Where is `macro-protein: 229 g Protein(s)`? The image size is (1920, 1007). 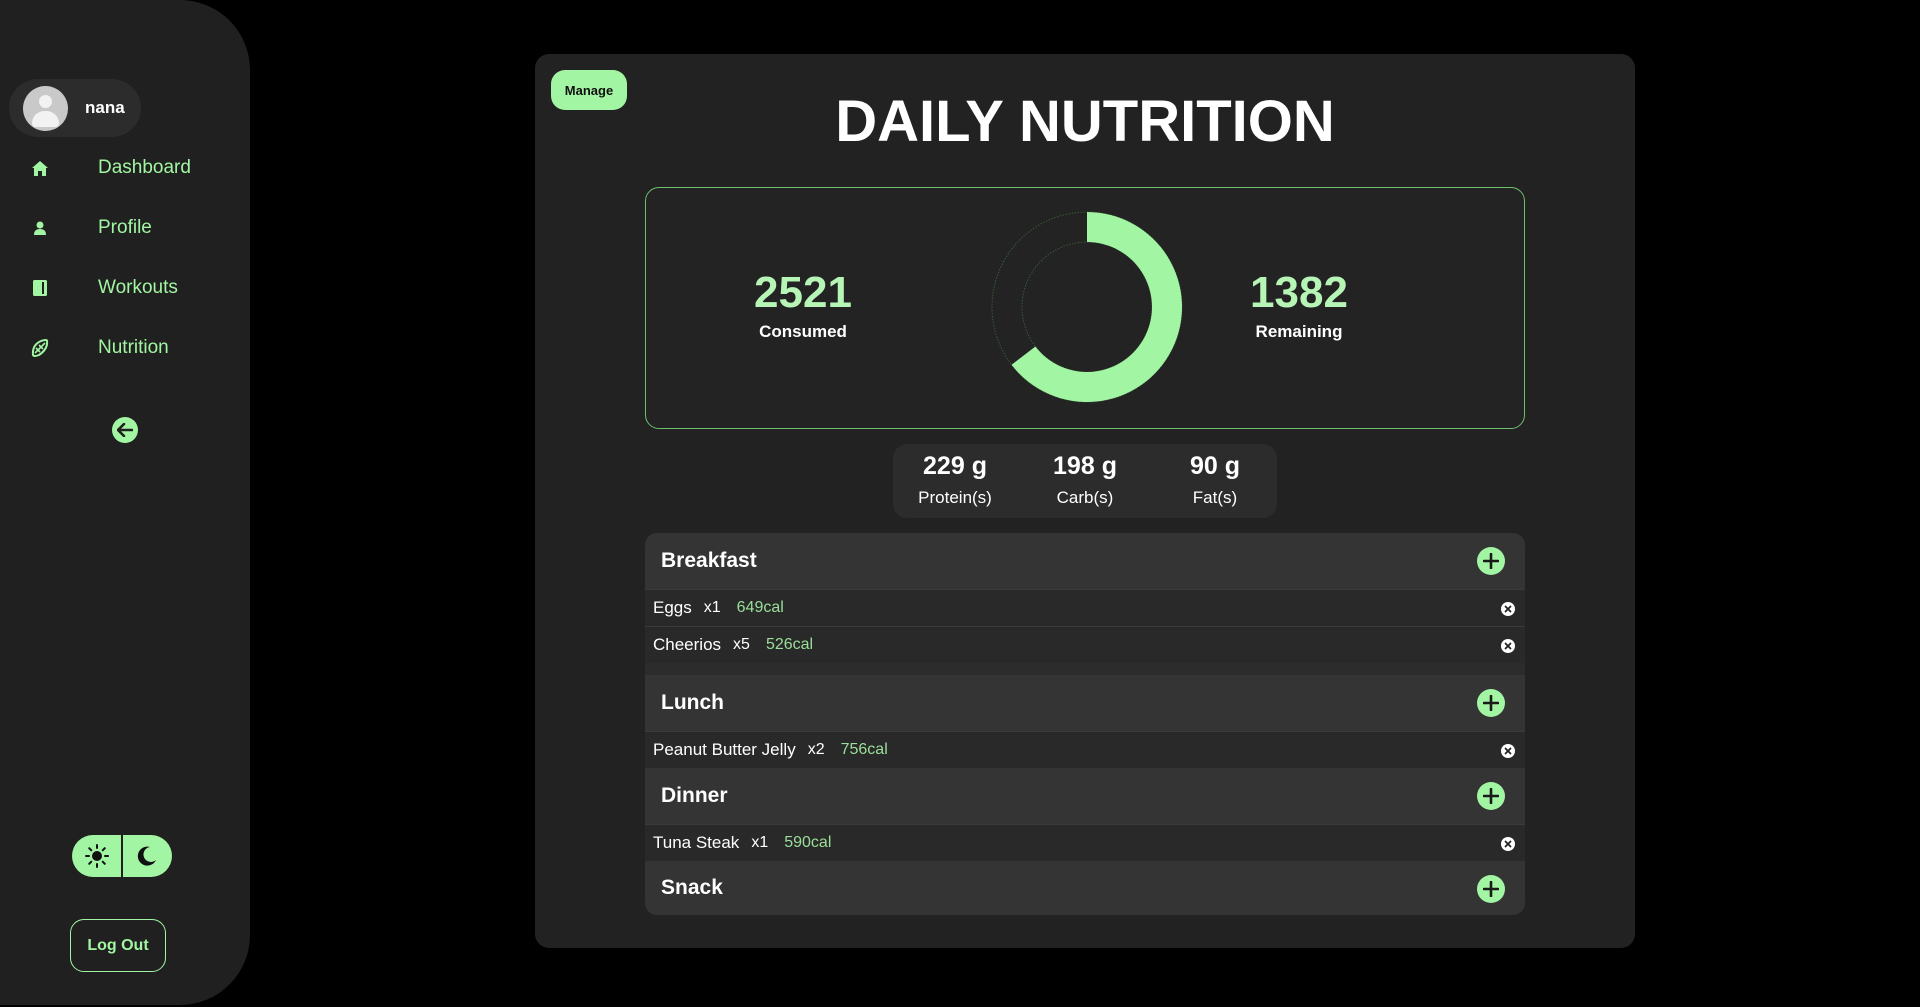
macro-protein: 229 g Protein(s) is located at coordinates (955, 480).